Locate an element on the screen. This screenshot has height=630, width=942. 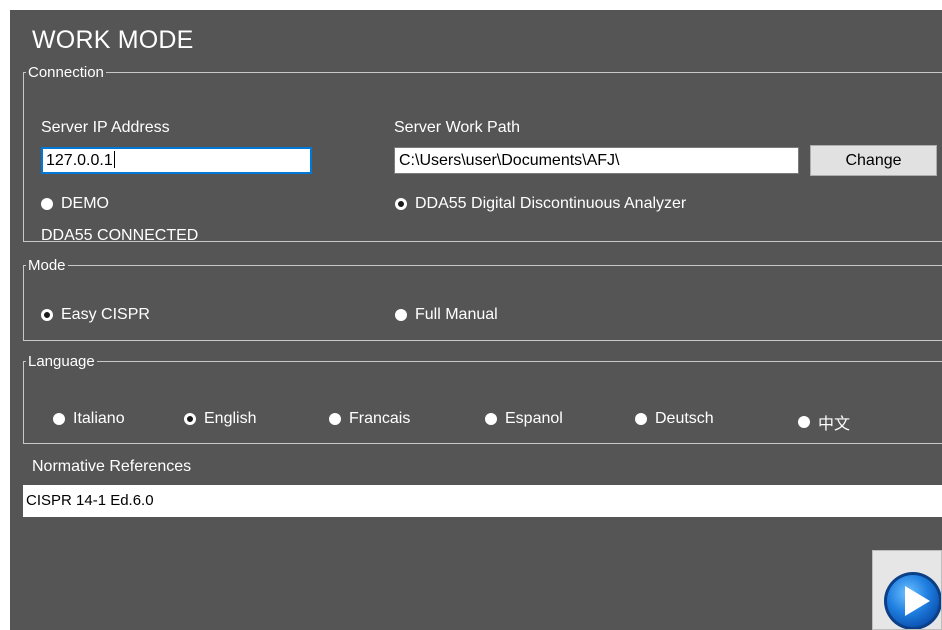
dda55-label: DDA55 Digital Discontinuous Analyzer is located at coordinates (551, 203).